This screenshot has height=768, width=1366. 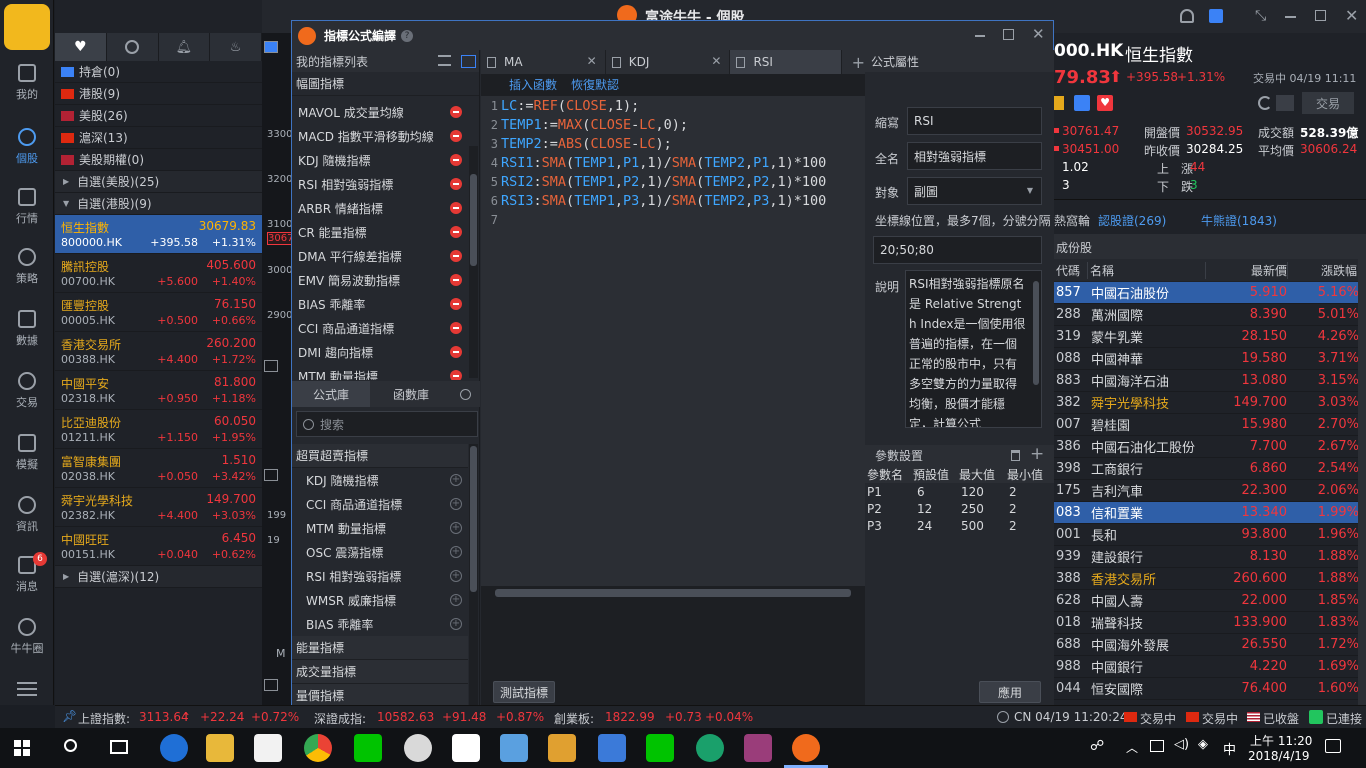 What do you see at coordinates (595, 84) in the screenshot?
I see `restore-default-link: 恢復默認` at bounding box center [595, 84].